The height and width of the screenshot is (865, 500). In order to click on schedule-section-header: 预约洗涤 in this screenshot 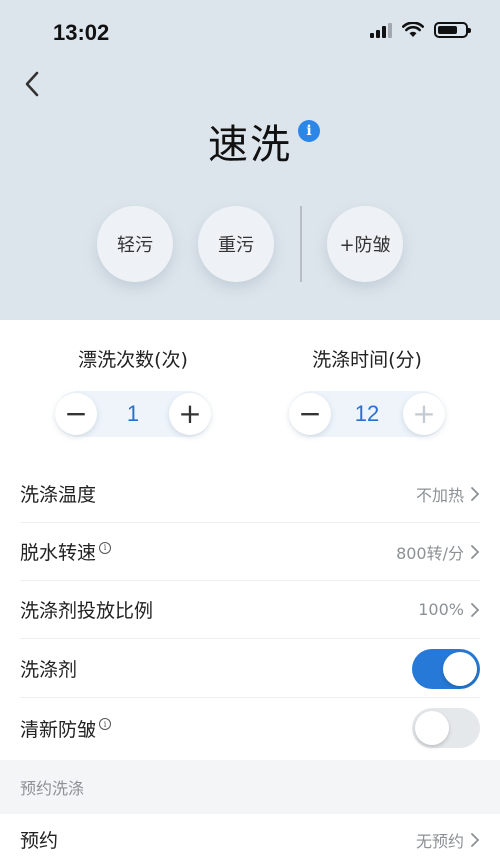, I will do `click(250, 787)`.